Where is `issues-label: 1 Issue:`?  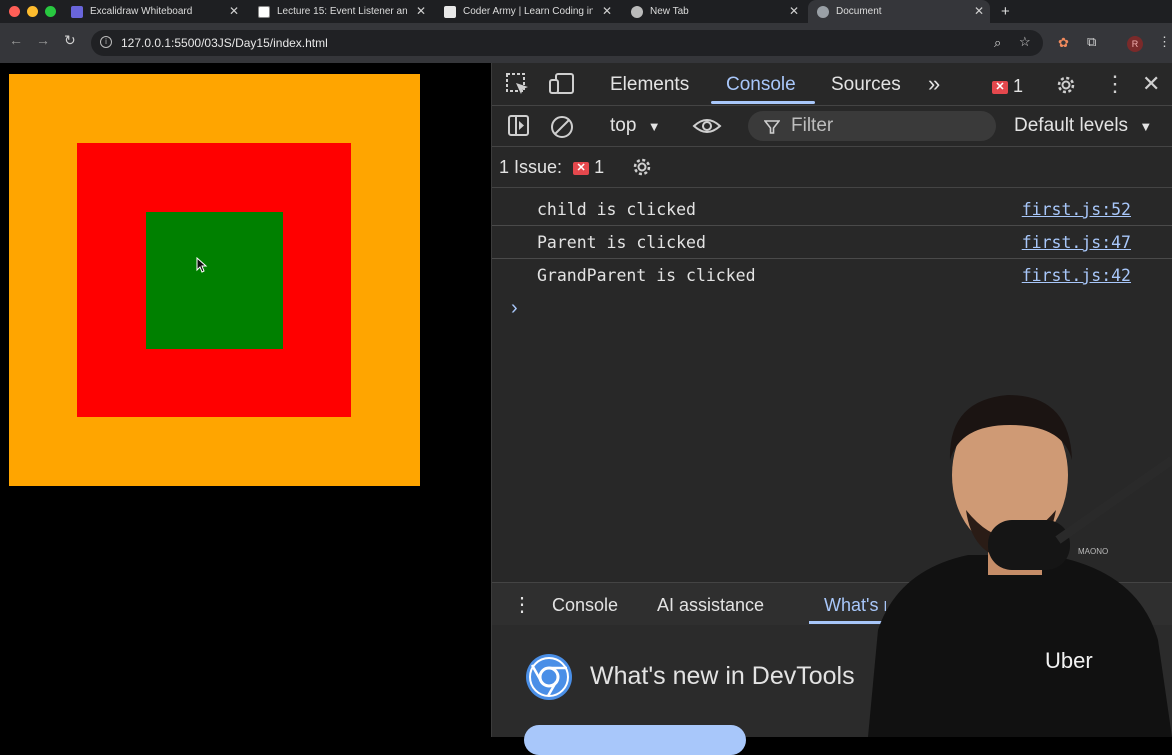
issues-label: 1 Issue: is located at coordinates (531, 167).